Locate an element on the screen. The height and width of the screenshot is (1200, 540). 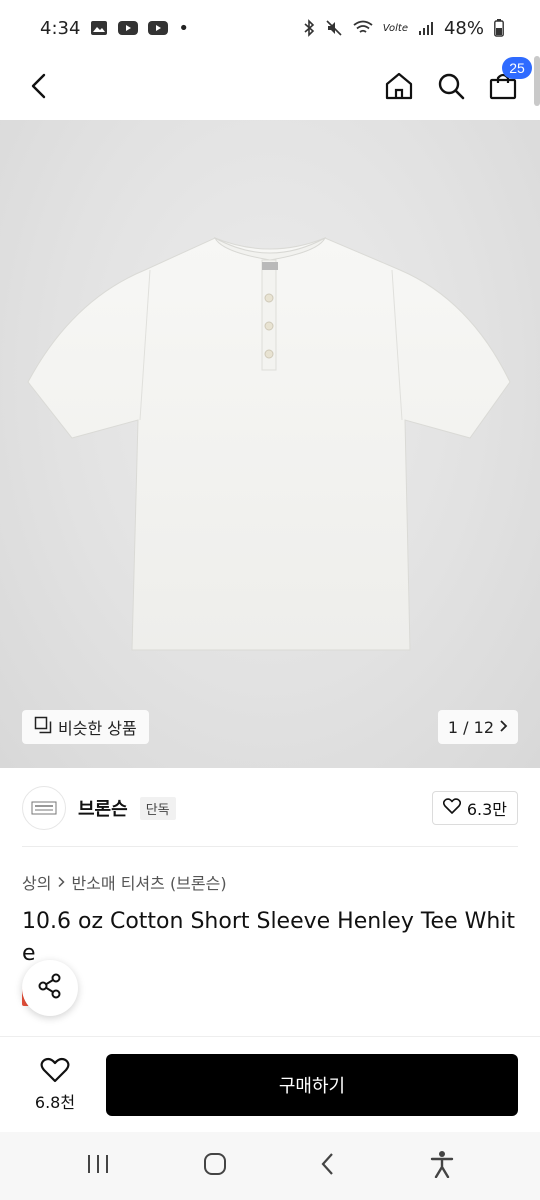
back-icon is located at coordinates (39, 88).